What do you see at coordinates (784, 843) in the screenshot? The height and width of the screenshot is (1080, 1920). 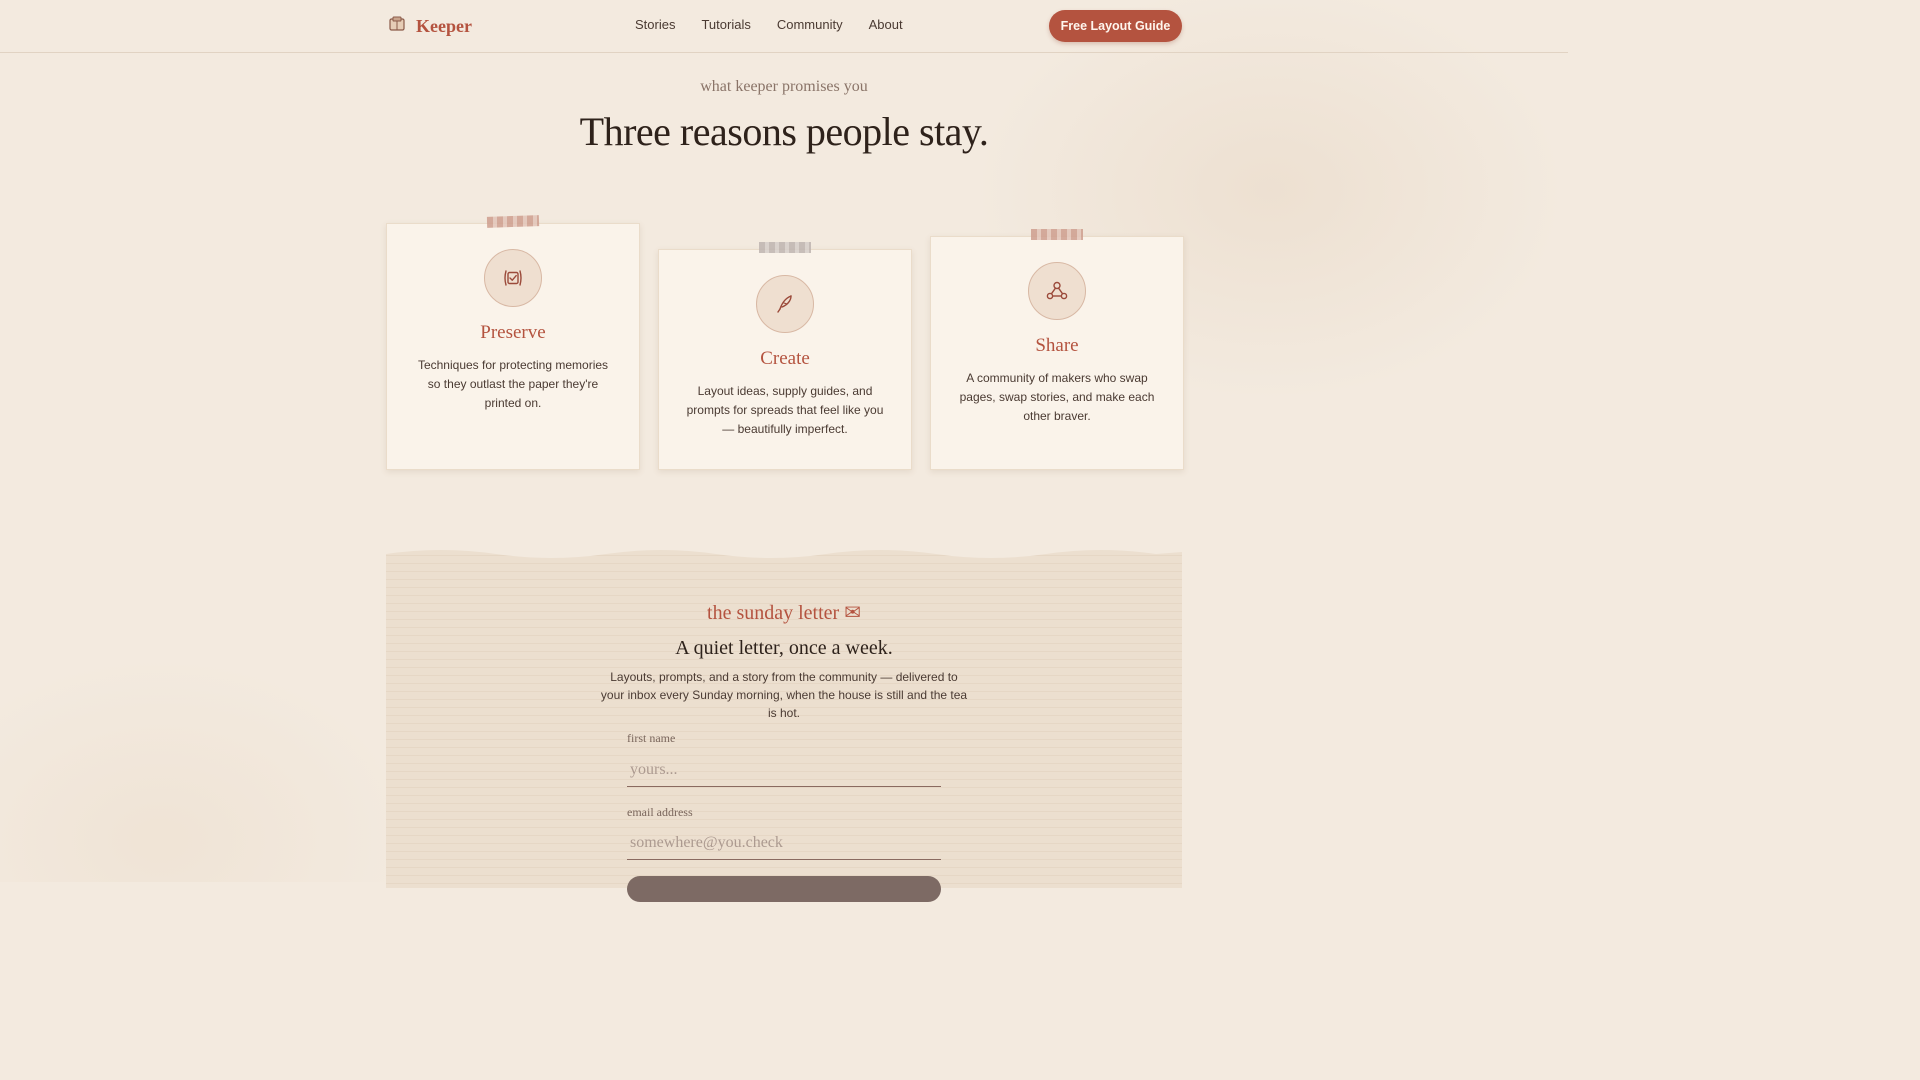 I see `email-input` at bounding box center [784, 843].